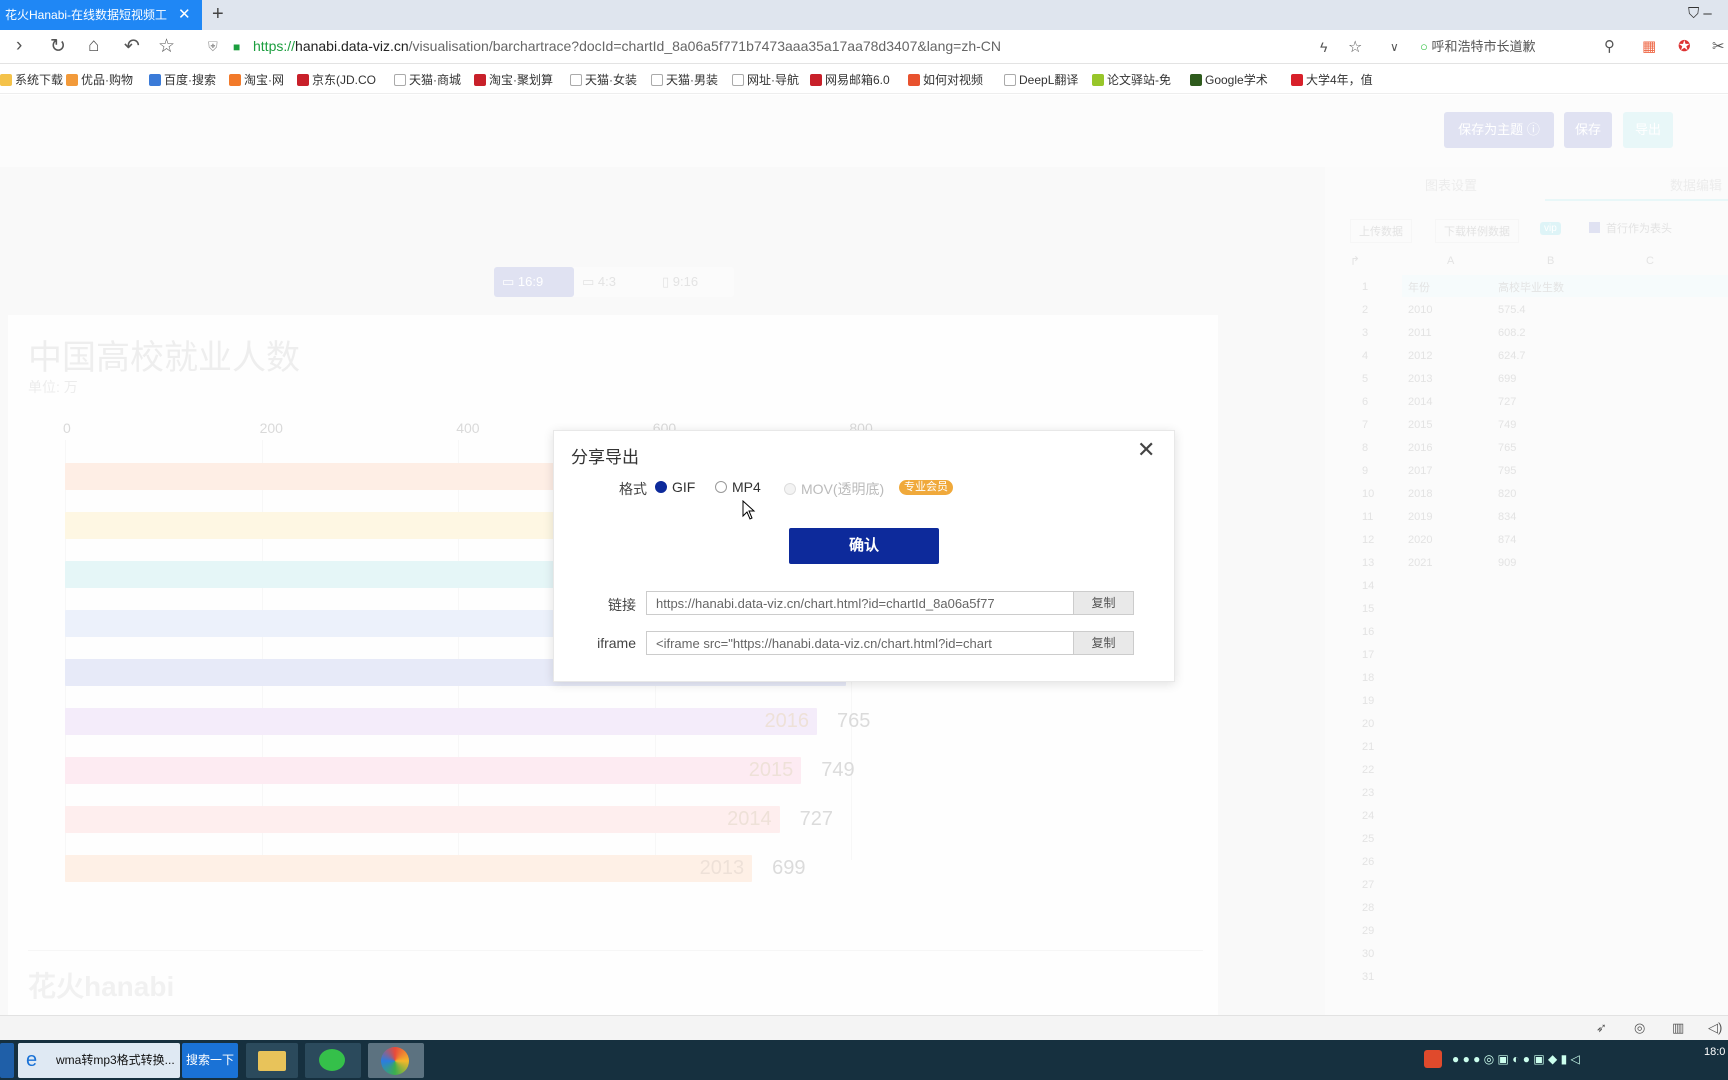 The height and width of the screenshot is (1080, 1728). Describe the element at coordinates (675, 487) in the screenshot. I see `format-gif-radio: GIF` at that location.